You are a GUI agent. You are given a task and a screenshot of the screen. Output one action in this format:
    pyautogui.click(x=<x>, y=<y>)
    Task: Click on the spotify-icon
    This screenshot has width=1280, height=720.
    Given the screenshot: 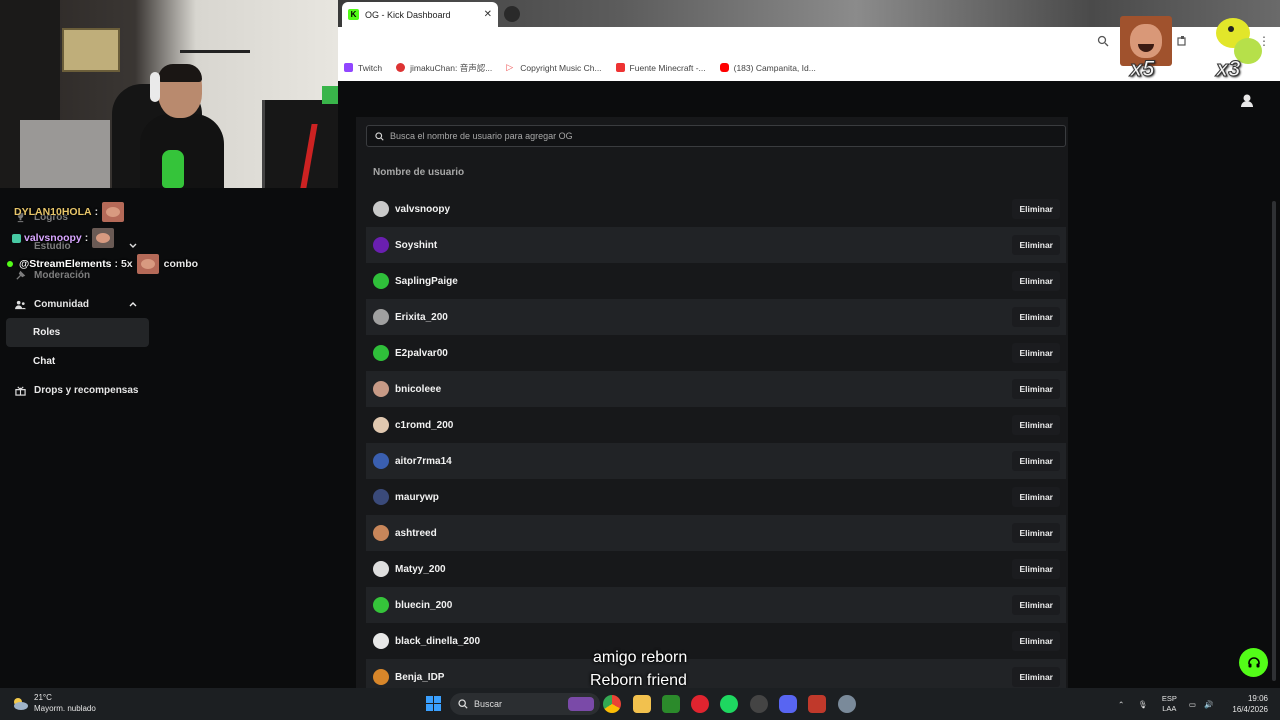 What is the action you would take?
    pyautogui.click(x=729, y=704)
    